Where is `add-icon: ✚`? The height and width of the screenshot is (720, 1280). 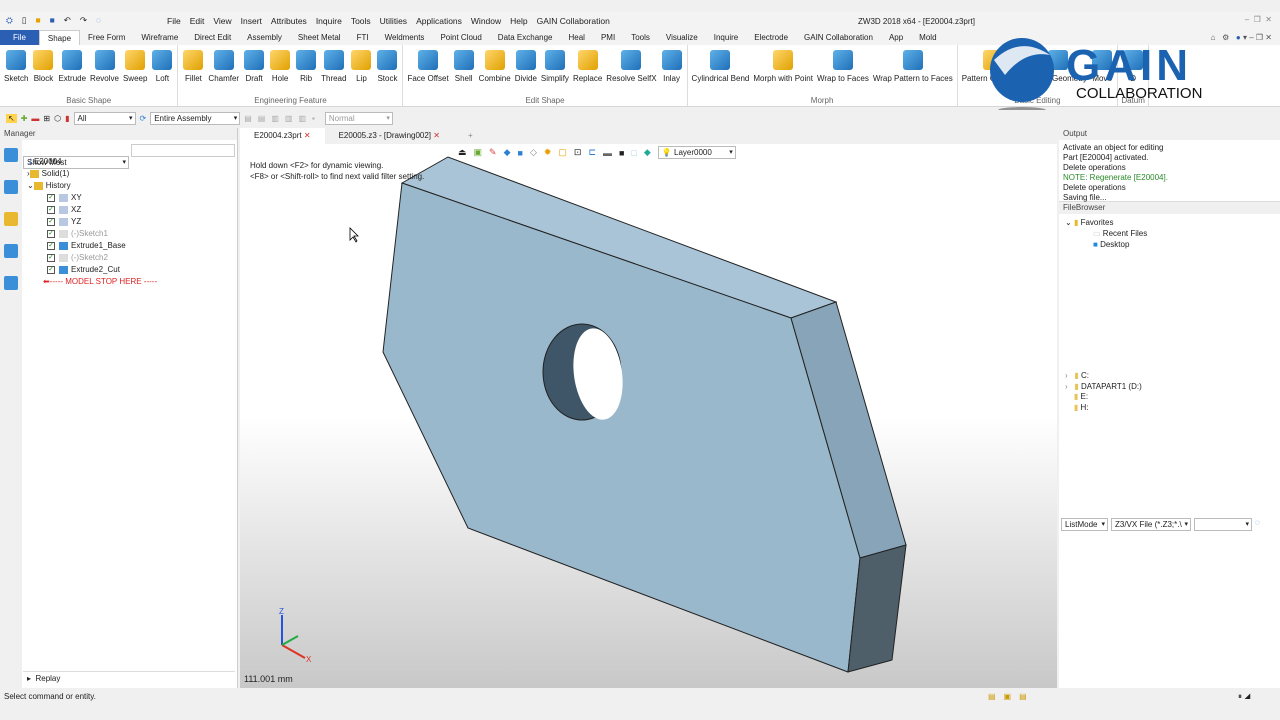 add-icon: ✚ is located at coordinates (24, 118).